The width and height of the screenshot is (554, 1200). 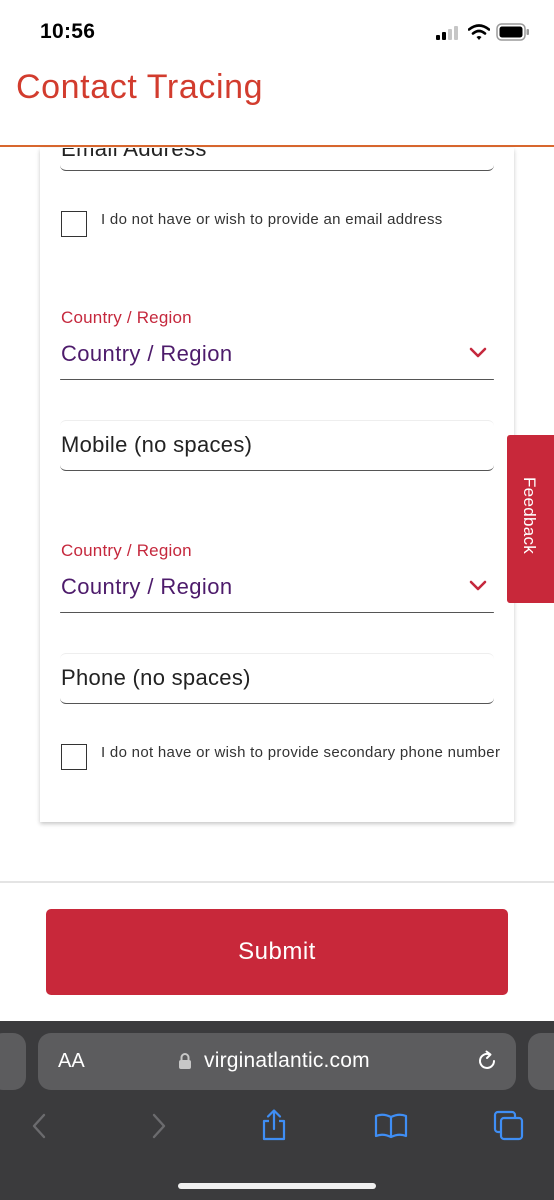 I want to click on submit-button: Submit, so click(x=277, y=952).